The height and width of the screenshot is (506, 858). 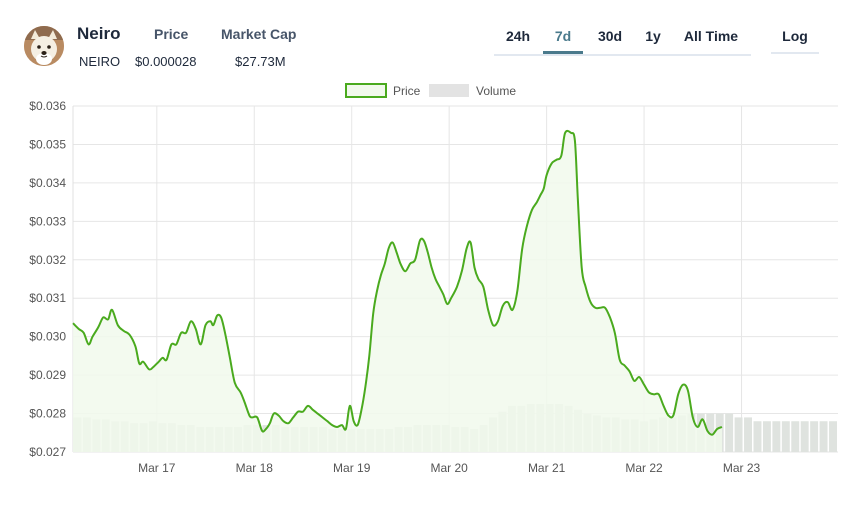 I want to click on y-tick-label: $0.029, so click(x=47, y=375).